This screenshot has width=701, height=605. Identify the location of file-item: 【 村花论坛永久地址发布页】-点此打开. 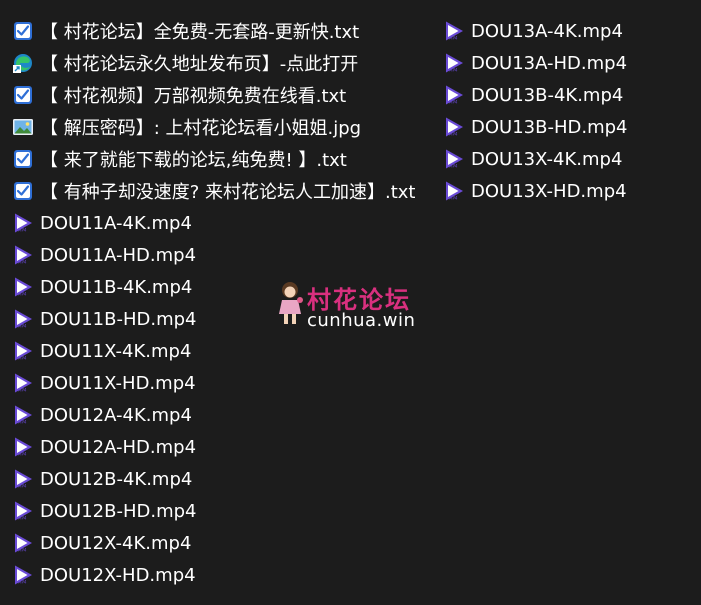
(214, 63).